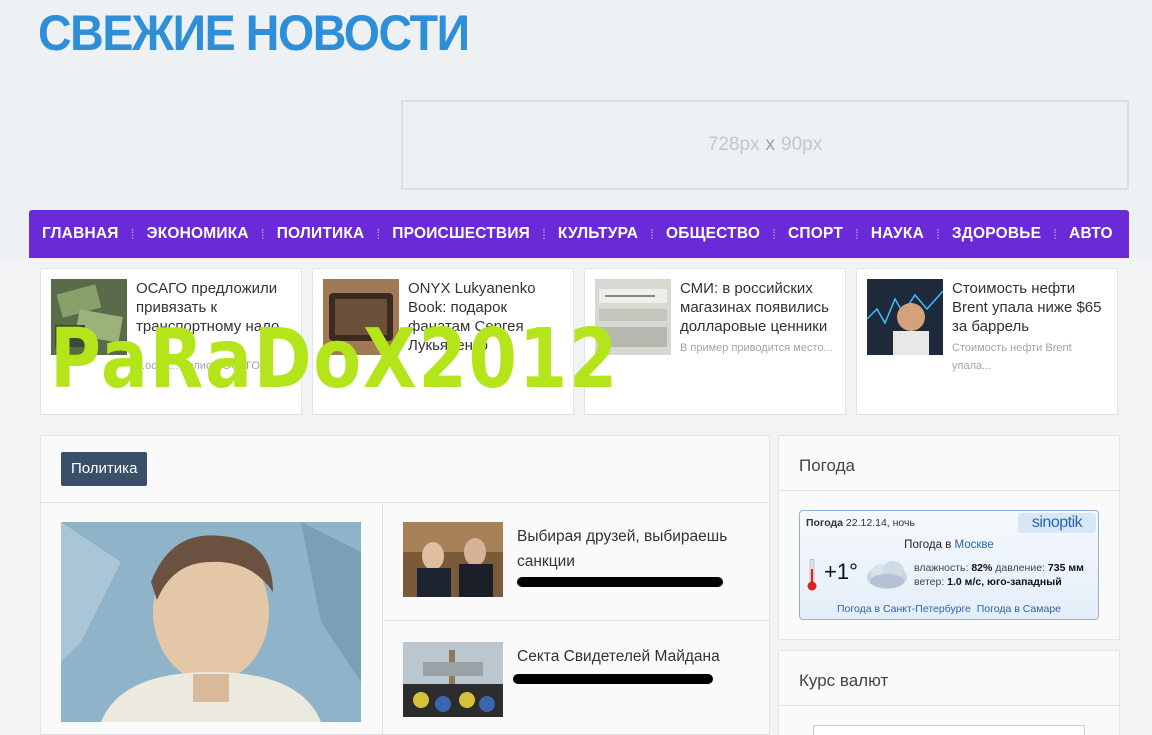 This screenshot has width=1152, height=735. What do you see at coordinates (80, 234) in the screenshot?
I see `nav-item-home: ГЛАВНАЯ` at bounding box center [80, 234].